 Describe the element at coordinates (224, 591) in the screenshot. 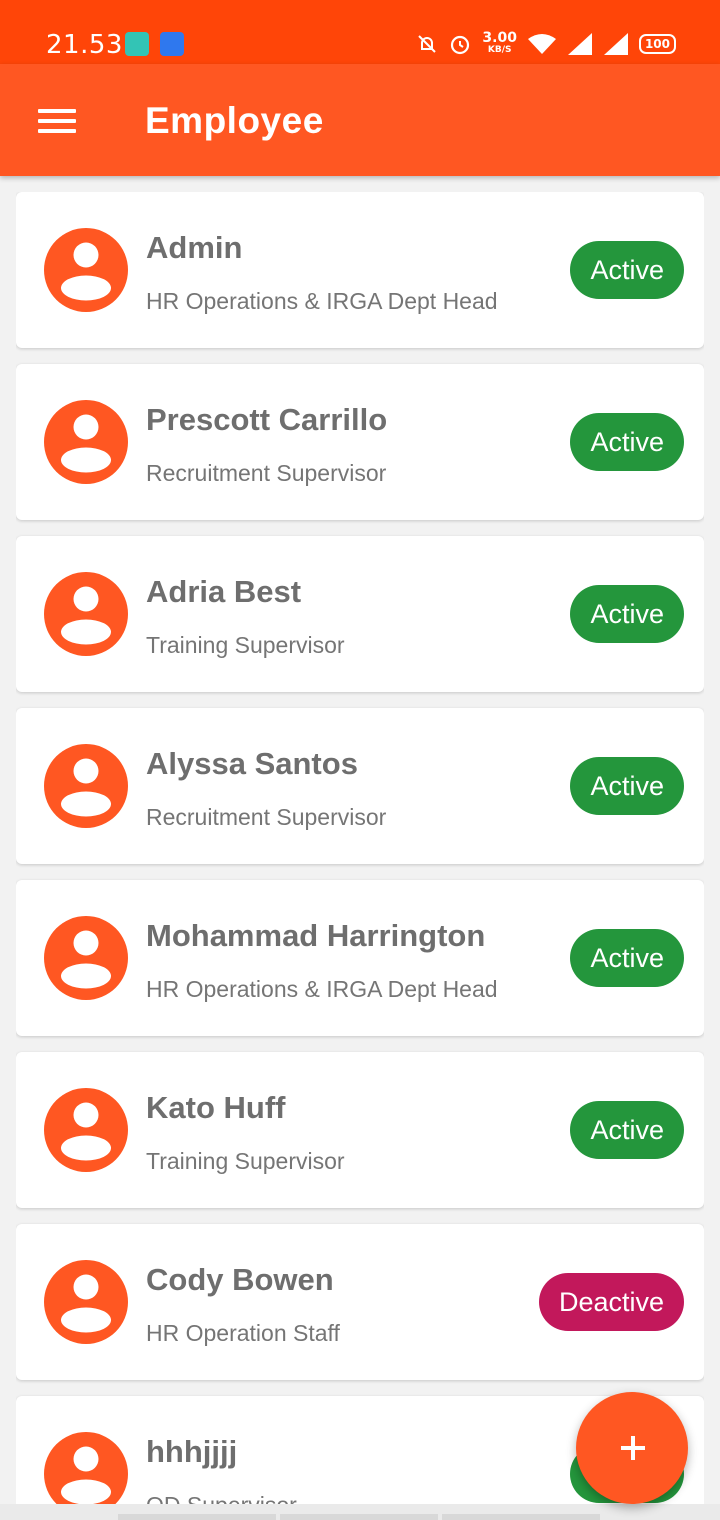

I see `employee-name: Adria Best` at that location.